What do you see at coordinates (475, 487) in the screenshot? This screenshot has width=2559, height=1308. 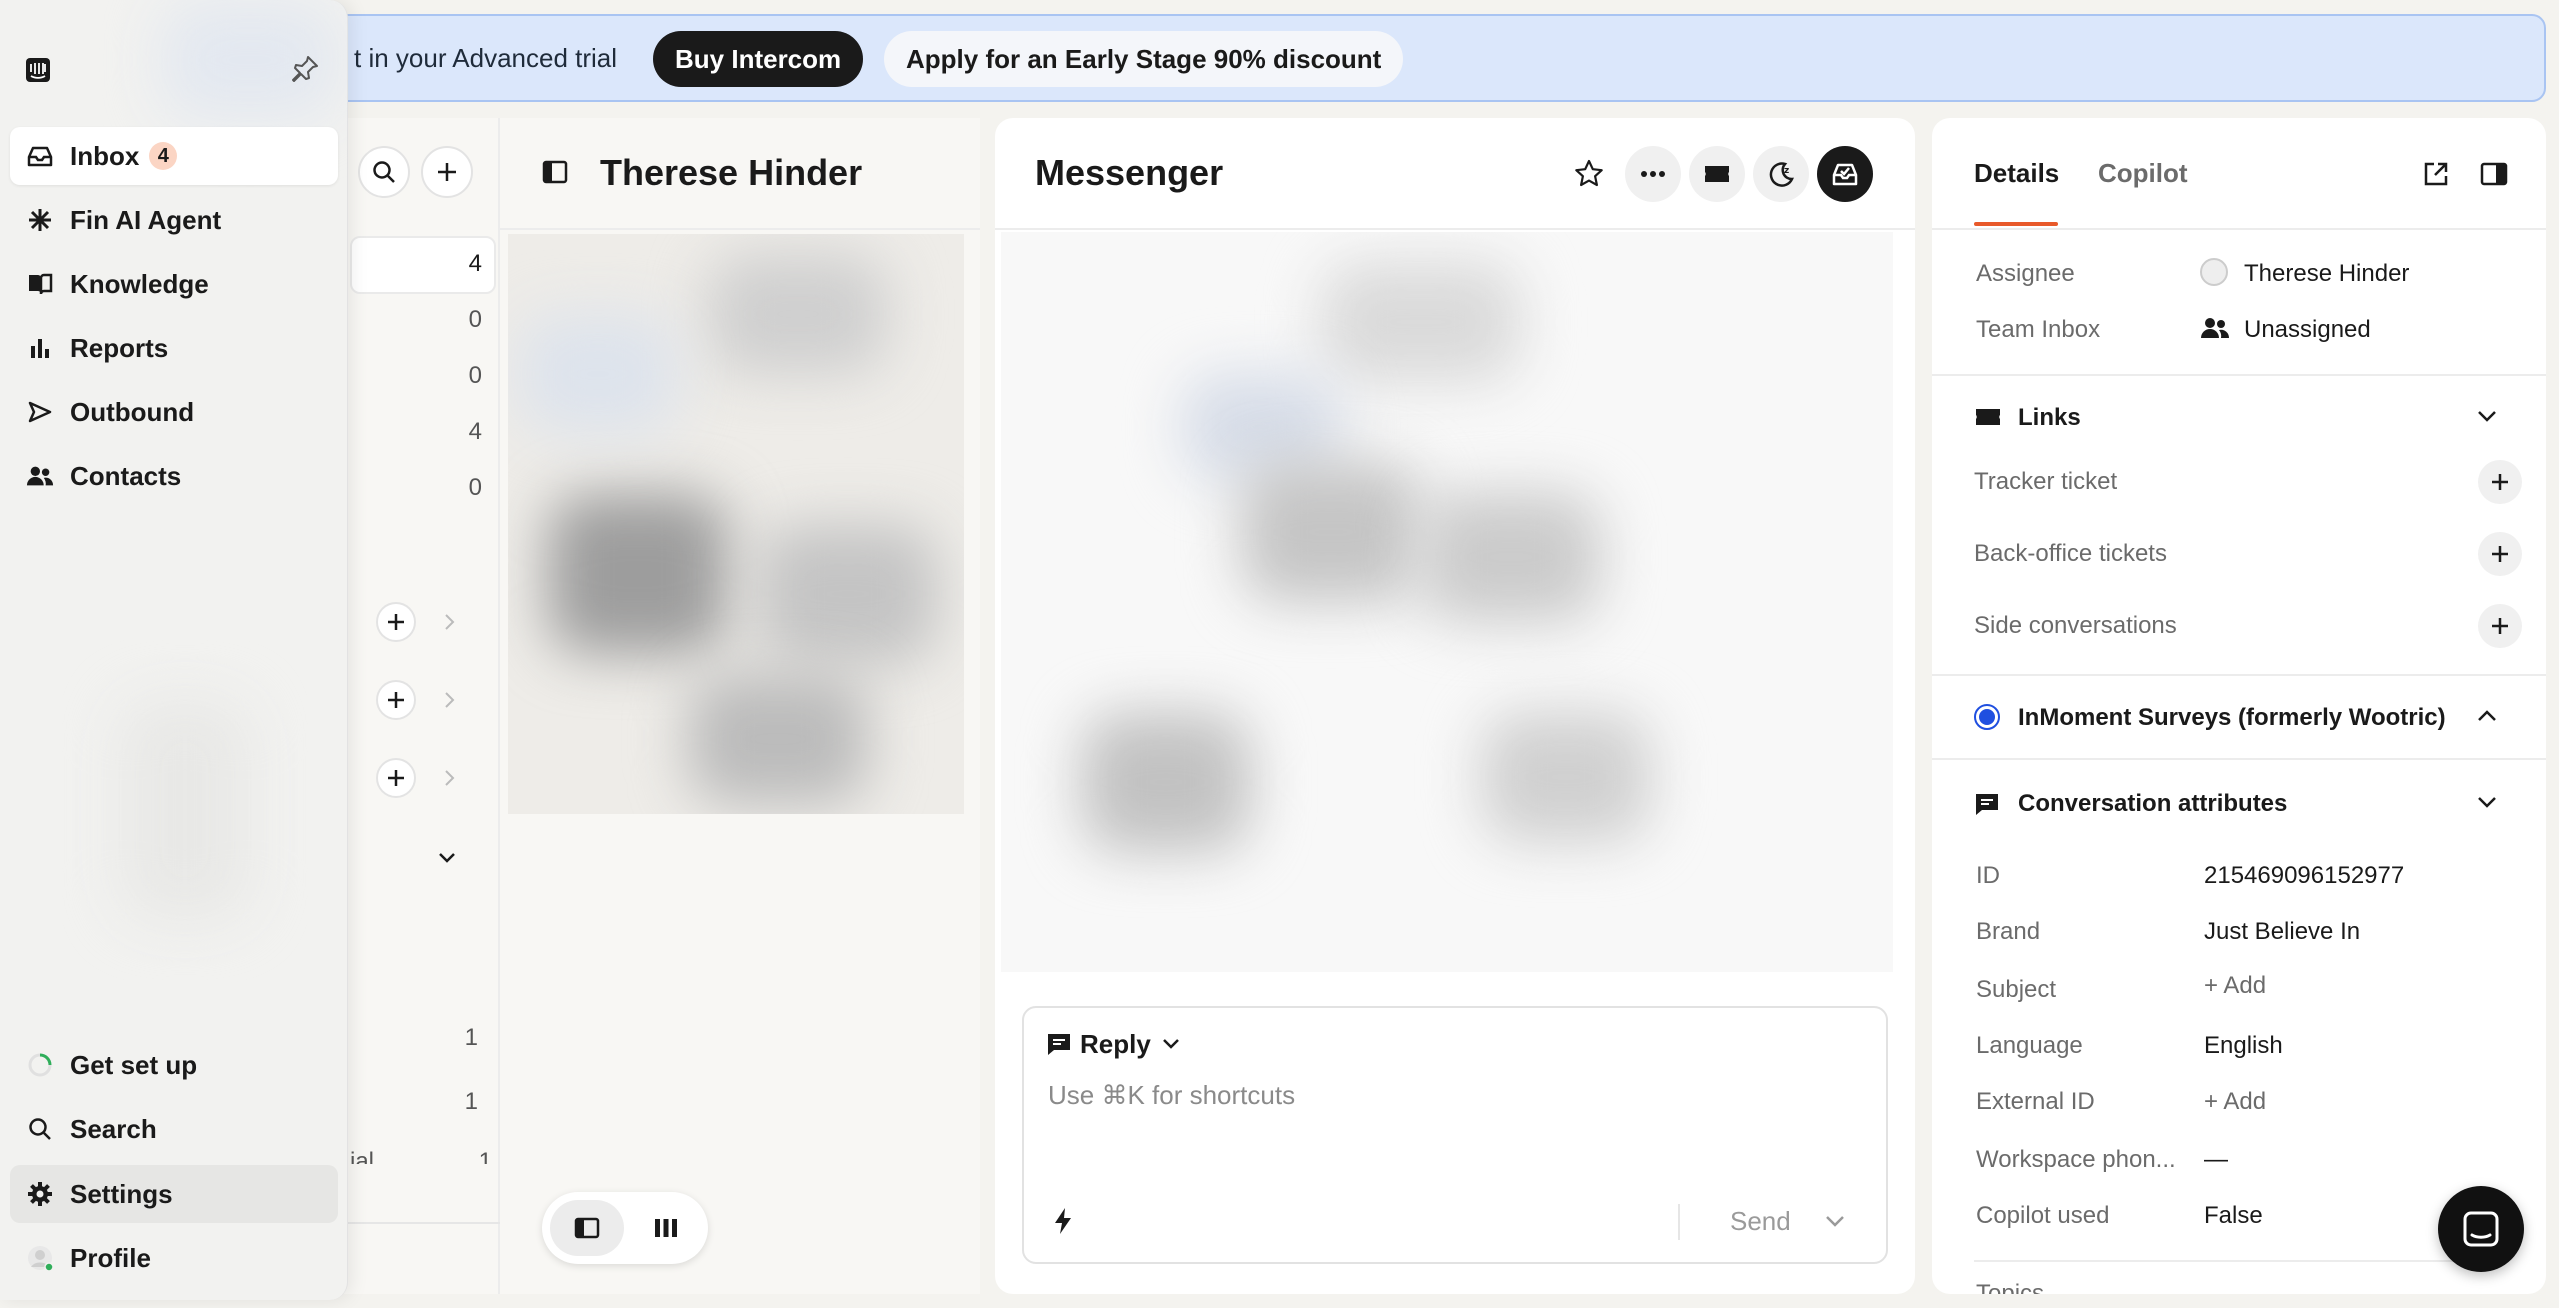 I see `count-4: 0` at bounding box center [475, 487].